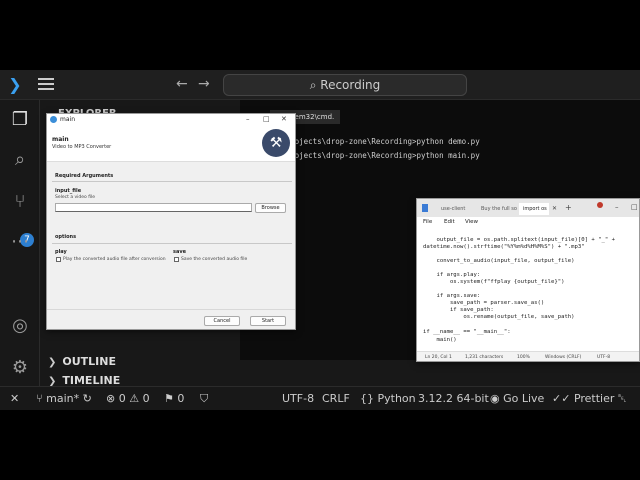  Describe the element at coordinates (534, 209) in the screenshot. I see `notepad-tab-active: import os` at that location.